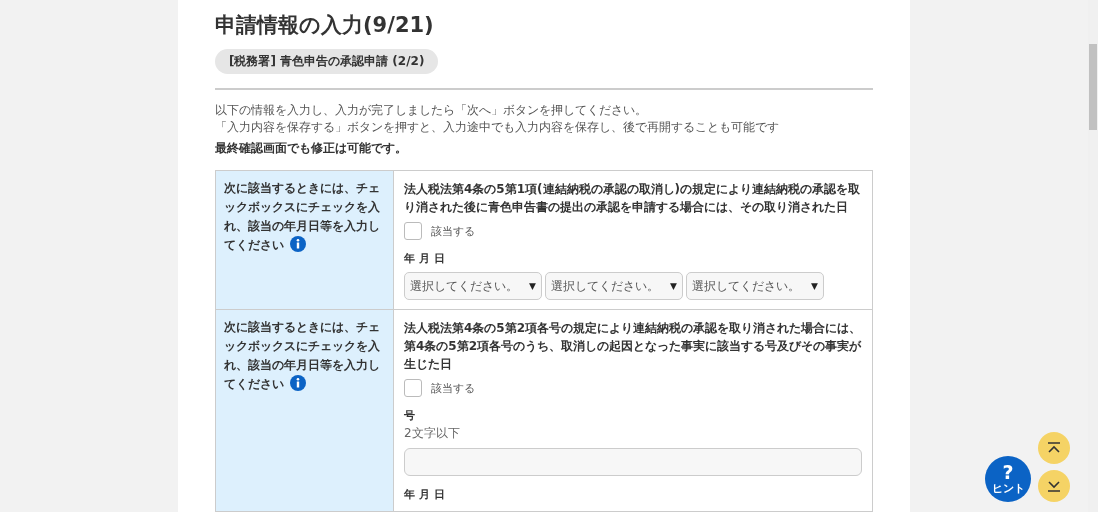 This screenshot has width=1098, height=512. Describe the element at coordinates (633, 462) in the screenshot. I see `input-field` at that location.